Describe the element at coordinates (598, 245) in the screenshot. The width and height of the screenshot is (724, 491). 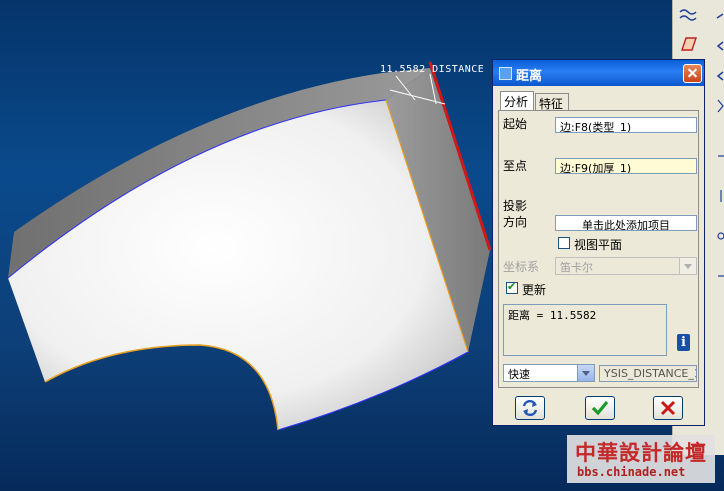
I see `view-plane-label: 视图平面` at that location.